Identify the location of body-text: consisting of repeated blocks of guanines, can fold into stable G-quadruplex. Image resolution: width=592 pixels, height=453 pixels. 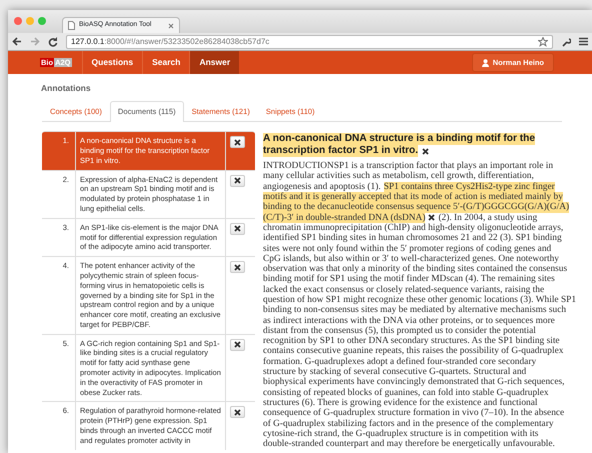
(406, 393).